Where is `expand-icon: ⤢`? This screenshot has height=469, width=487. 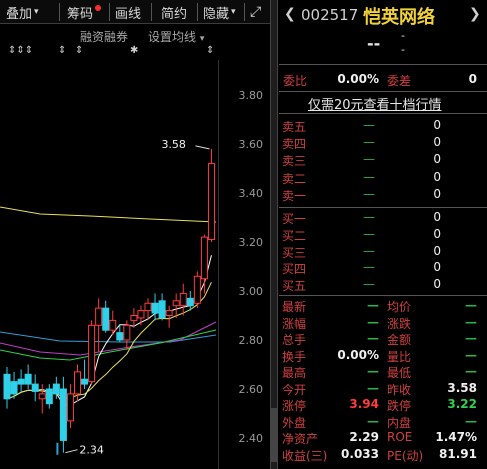 expand-icon: ⤢ is located at coordinates (255, 12).